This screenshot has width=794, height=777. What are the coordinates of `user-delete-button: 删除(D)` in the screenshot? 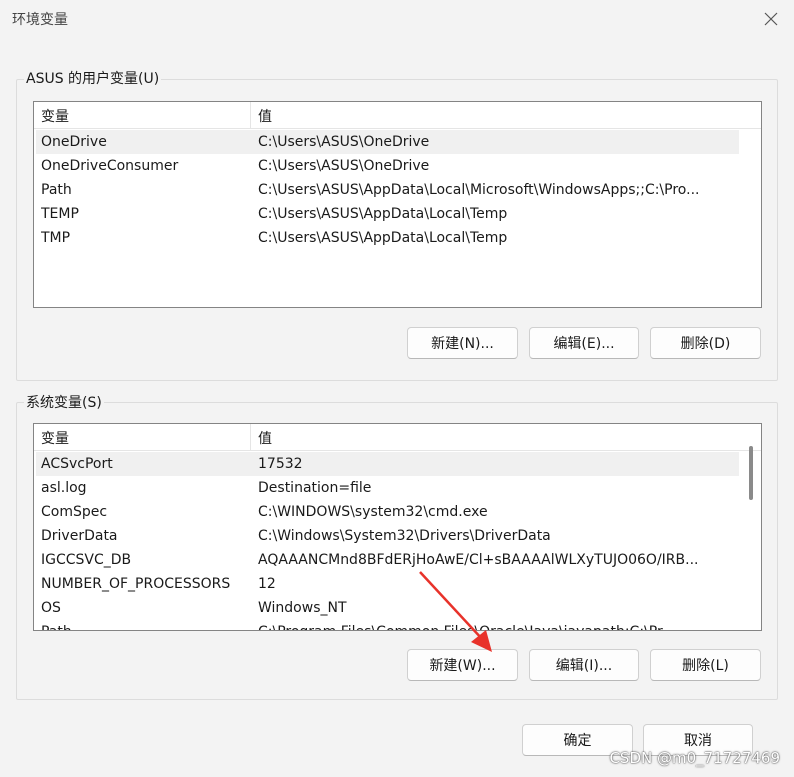 It's located at (705, 343).